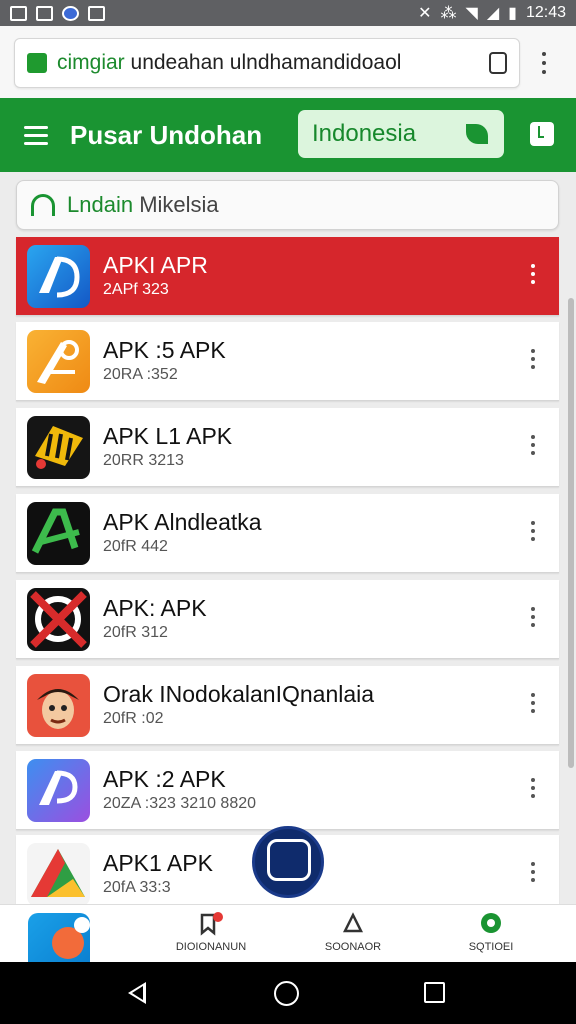 Image resolution: width=576 pixels, height=1024 pixels. I want to click on app-meta: 20RR 3213, so click(143, 460).